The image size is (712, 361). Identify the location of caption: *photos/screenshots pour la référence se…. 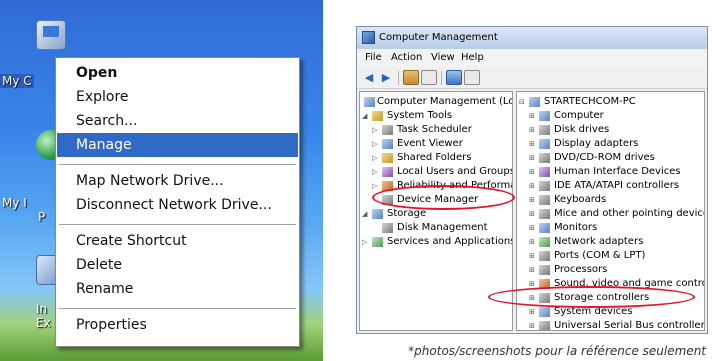
(557, 351).